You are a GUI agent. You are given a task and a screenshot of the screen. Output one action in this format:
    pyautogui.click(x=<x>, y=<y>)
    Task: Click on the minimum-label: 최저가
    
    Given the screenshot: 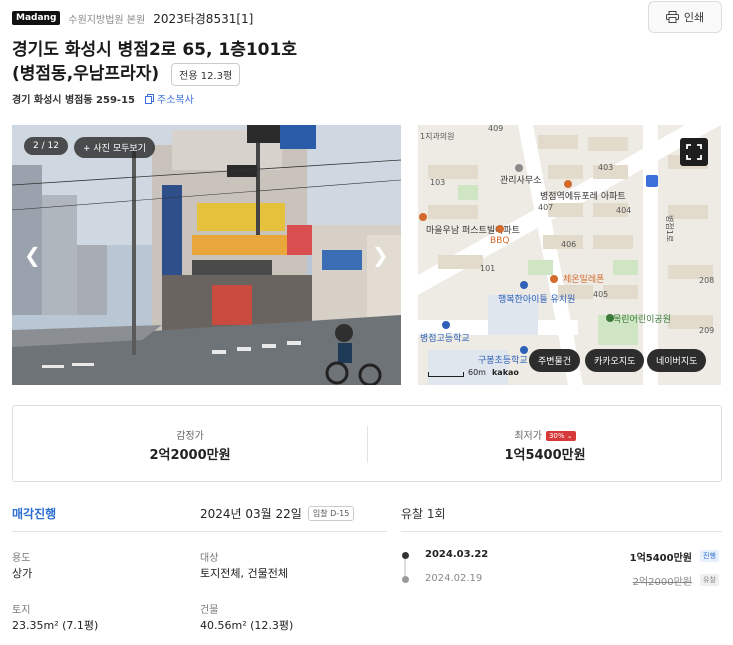 What is the action you would take?
    pyautogui.click(x=528, y=436)
    